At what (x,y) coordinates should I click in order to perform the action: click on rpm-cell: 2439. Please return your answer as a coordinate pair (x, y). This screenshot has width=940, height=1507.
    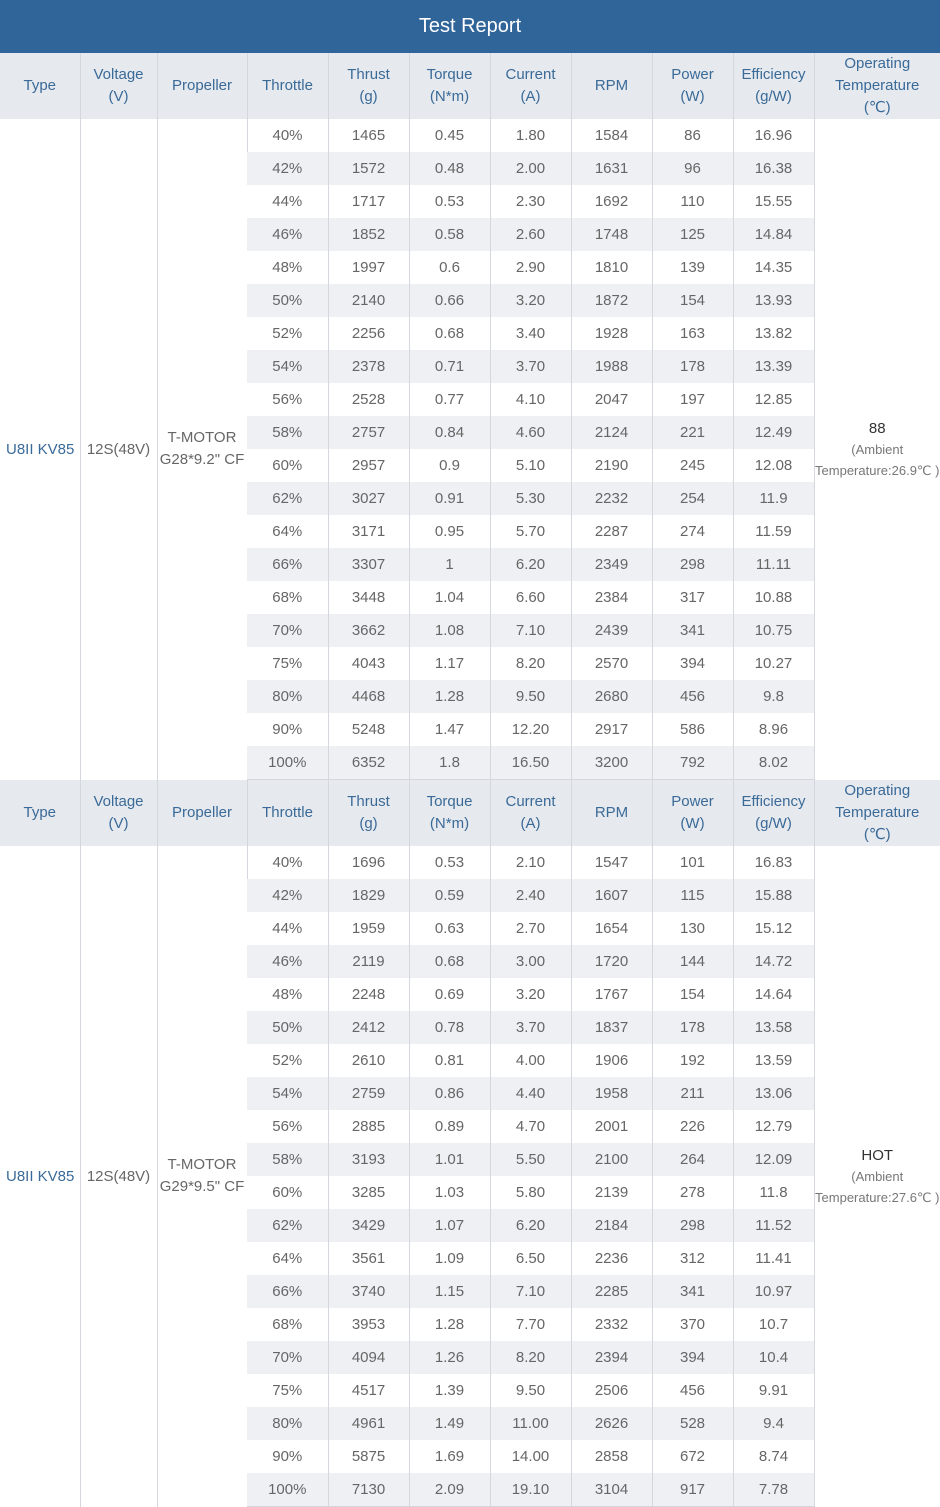
    Looking at the image, I should click on (611, 630).